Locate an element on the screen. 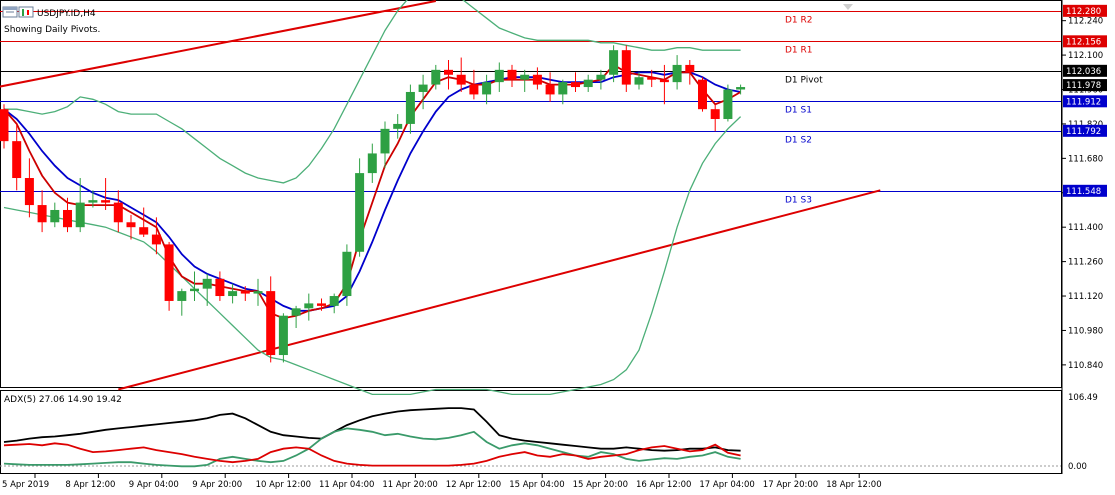 The image size is (1115, 495). pivot-price-tag: 112.156 is located at coordinates (1083, 42).